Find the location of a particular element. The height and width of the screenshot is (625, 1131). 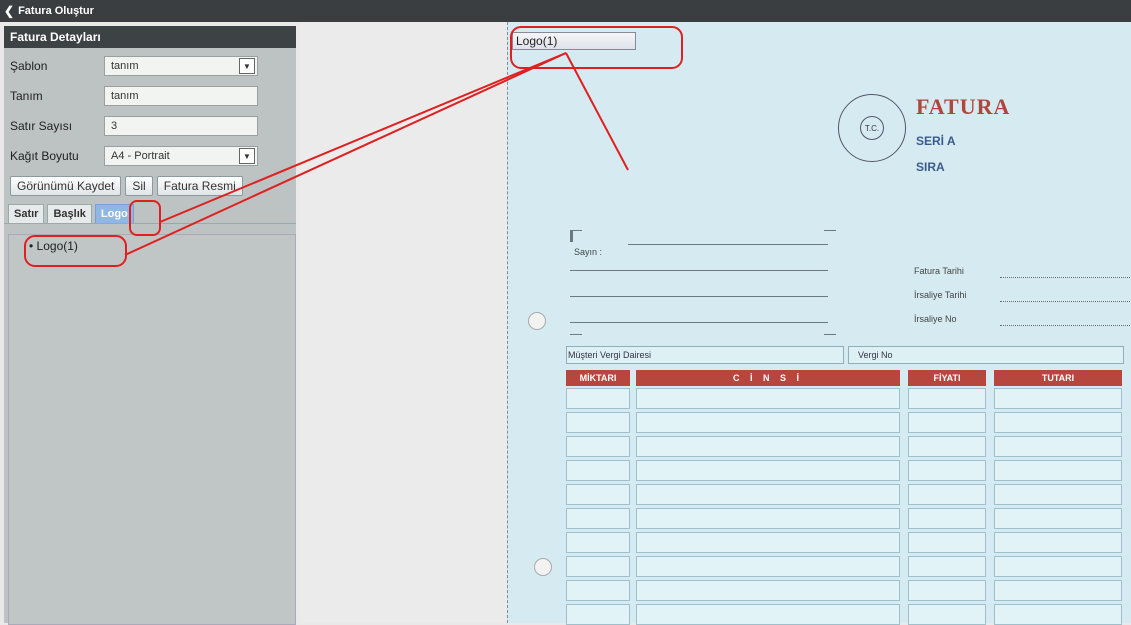

vergi-no-label: Vergi No is located at coordinates (875, 355).